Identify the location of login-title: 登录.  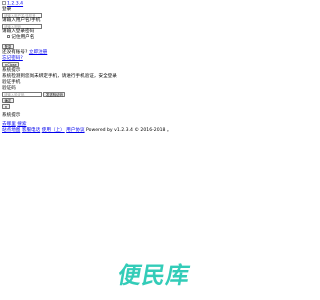
(7, 9).